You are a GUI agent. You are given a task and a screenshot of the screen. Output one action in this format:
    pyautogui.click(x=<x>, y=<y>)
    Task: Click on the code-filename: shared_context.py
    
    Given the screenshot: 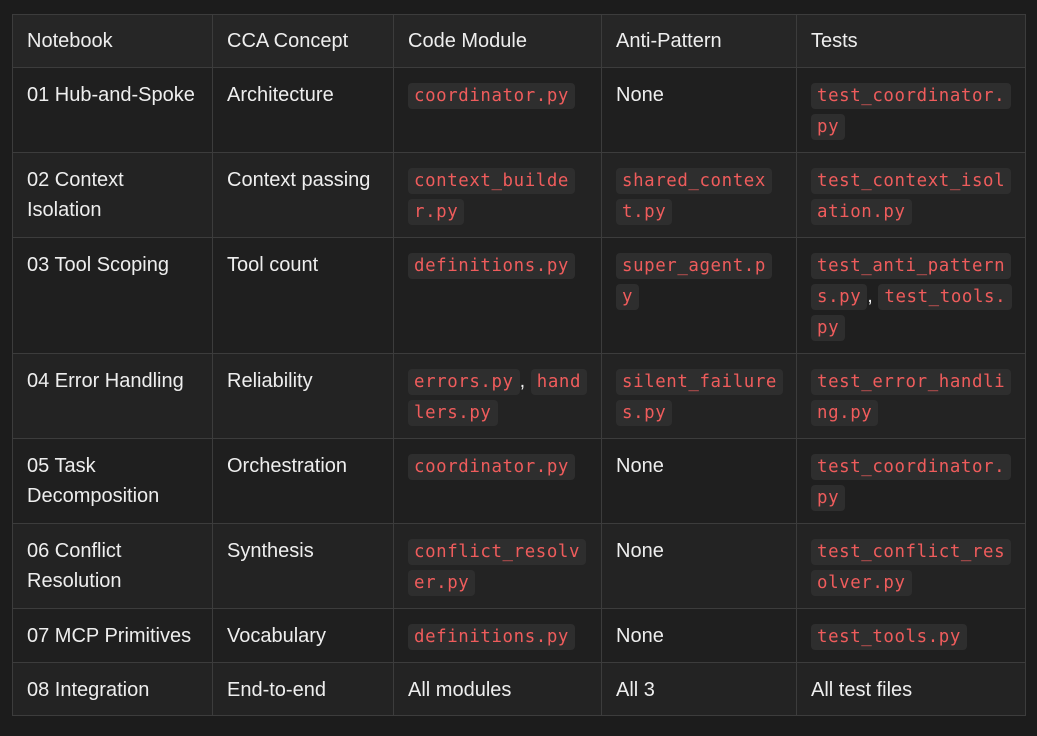 What is the action you would take?
    pyautogui.click(x=694, y=196)
    